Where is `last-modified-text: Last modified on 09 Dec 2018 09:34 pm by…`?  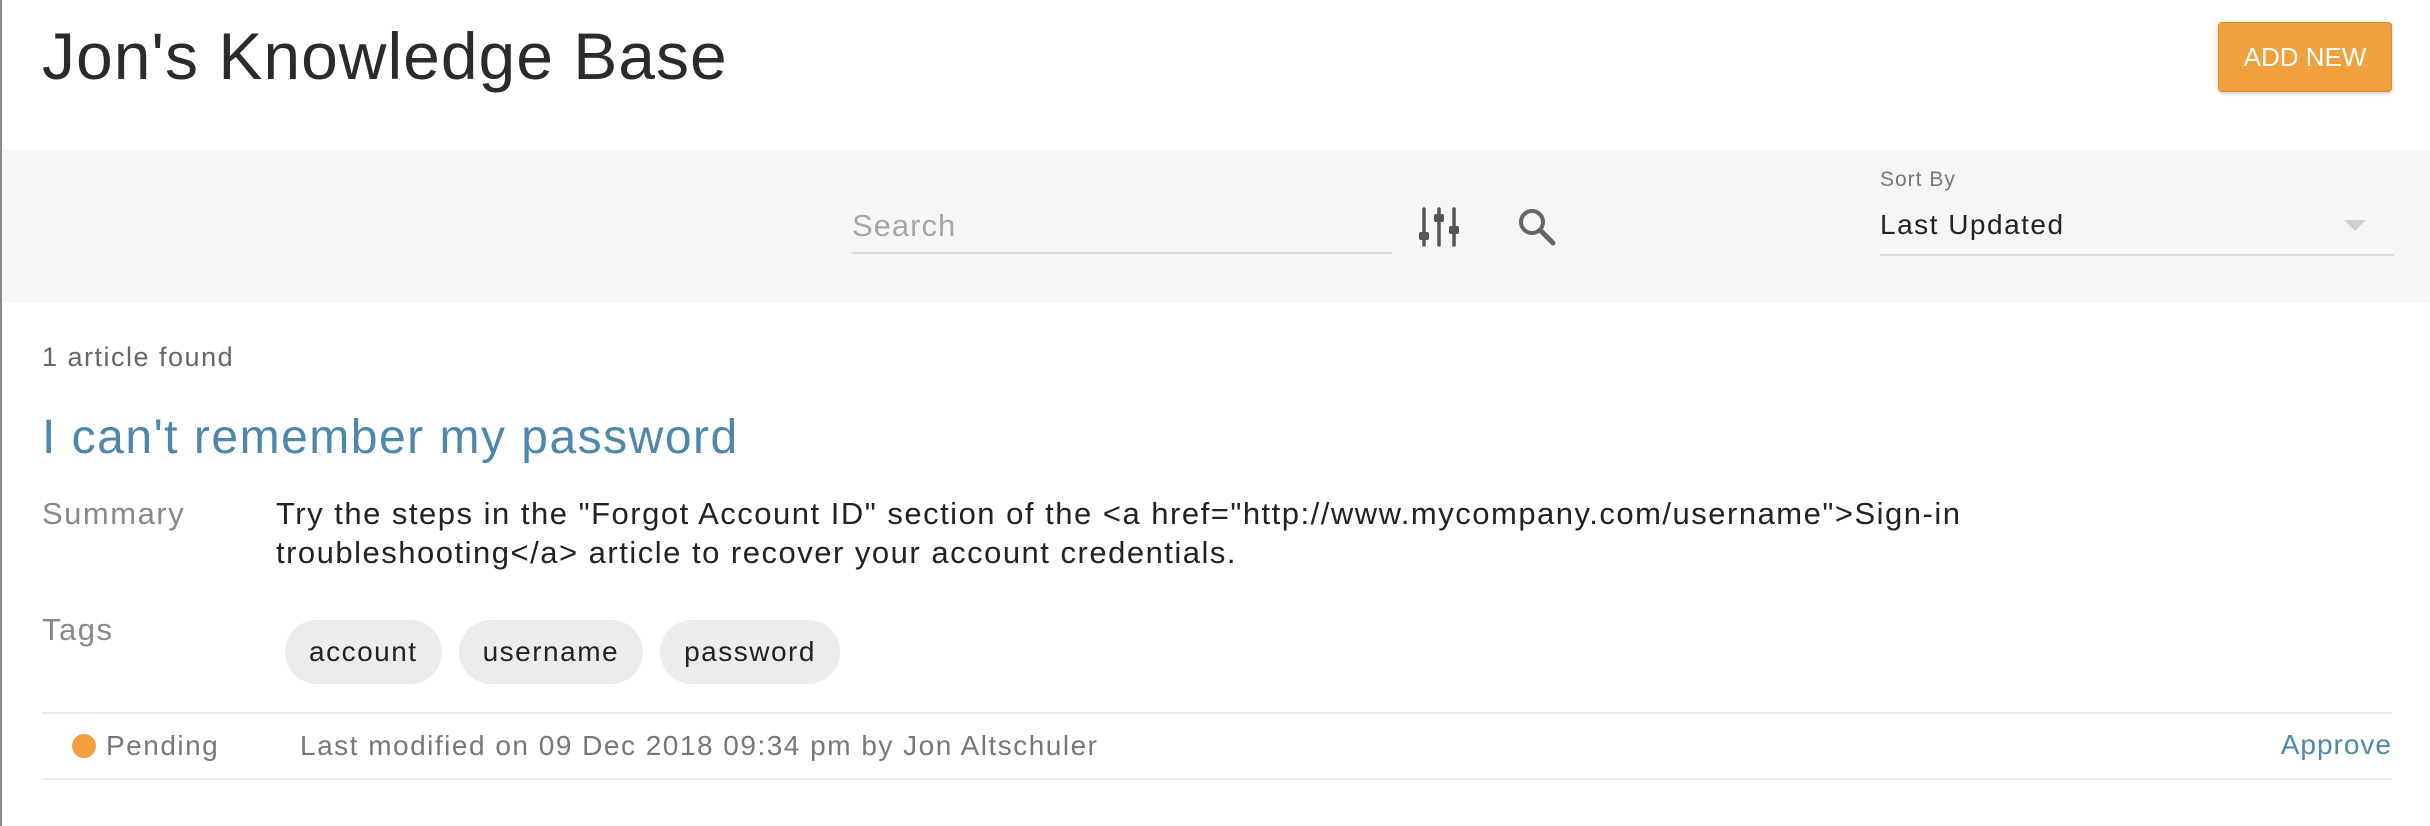
last-modified-text: Last modified on 09 Dec 2018 09:34 pm by… is located at coordinates (699, 745).